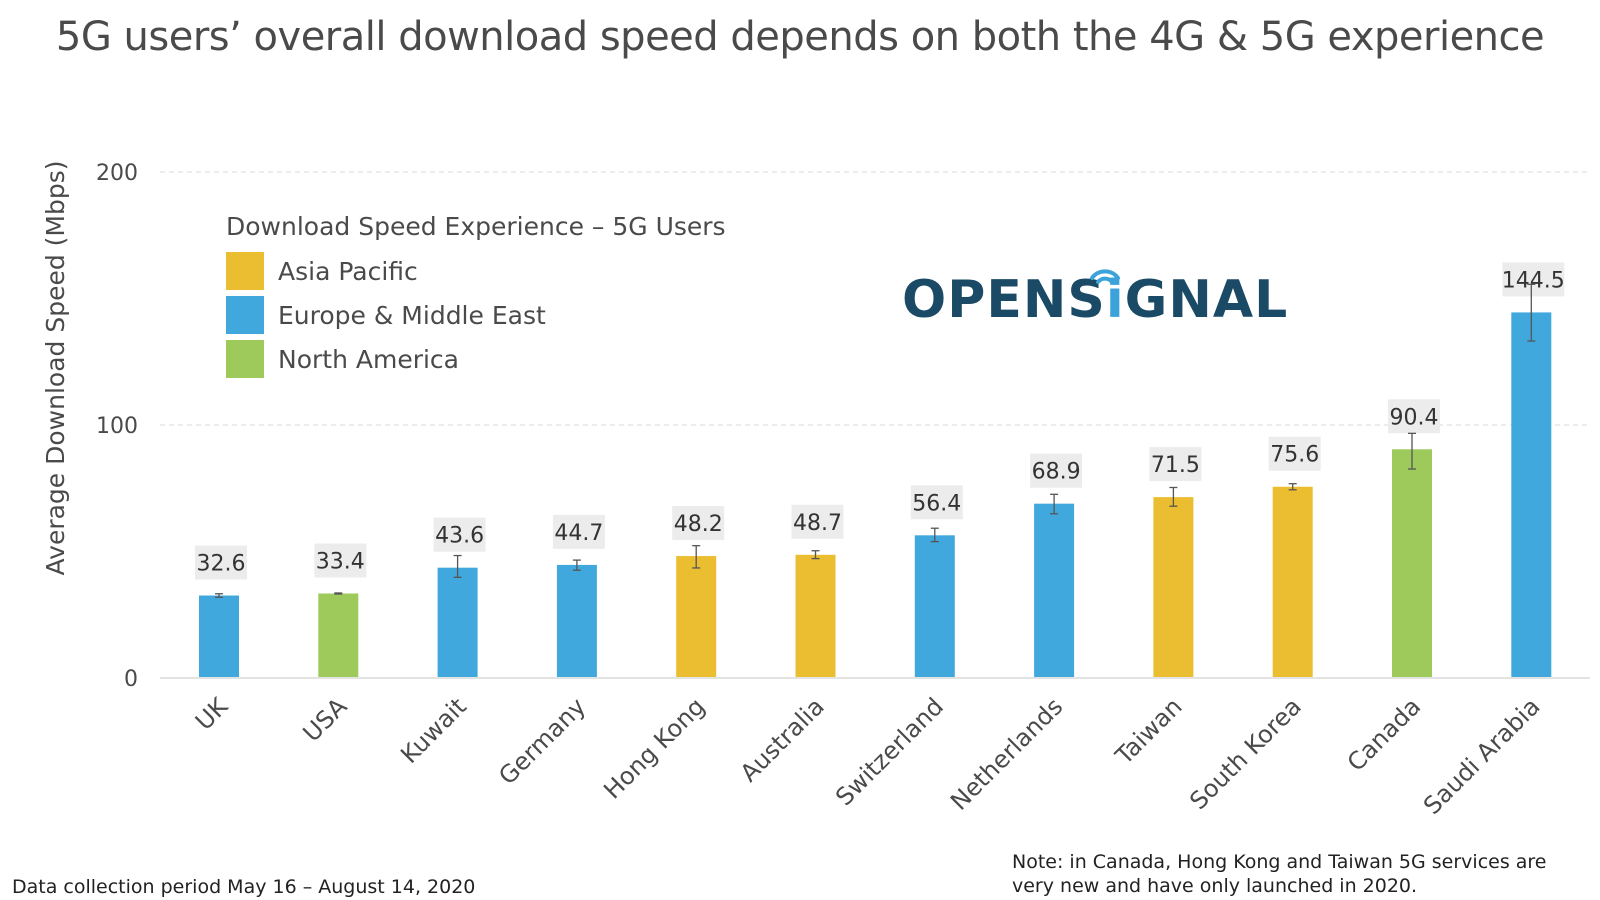  Describe the element at coordinates (340, 561) in the screenshot. I see `data-label: 33.4` at that location.